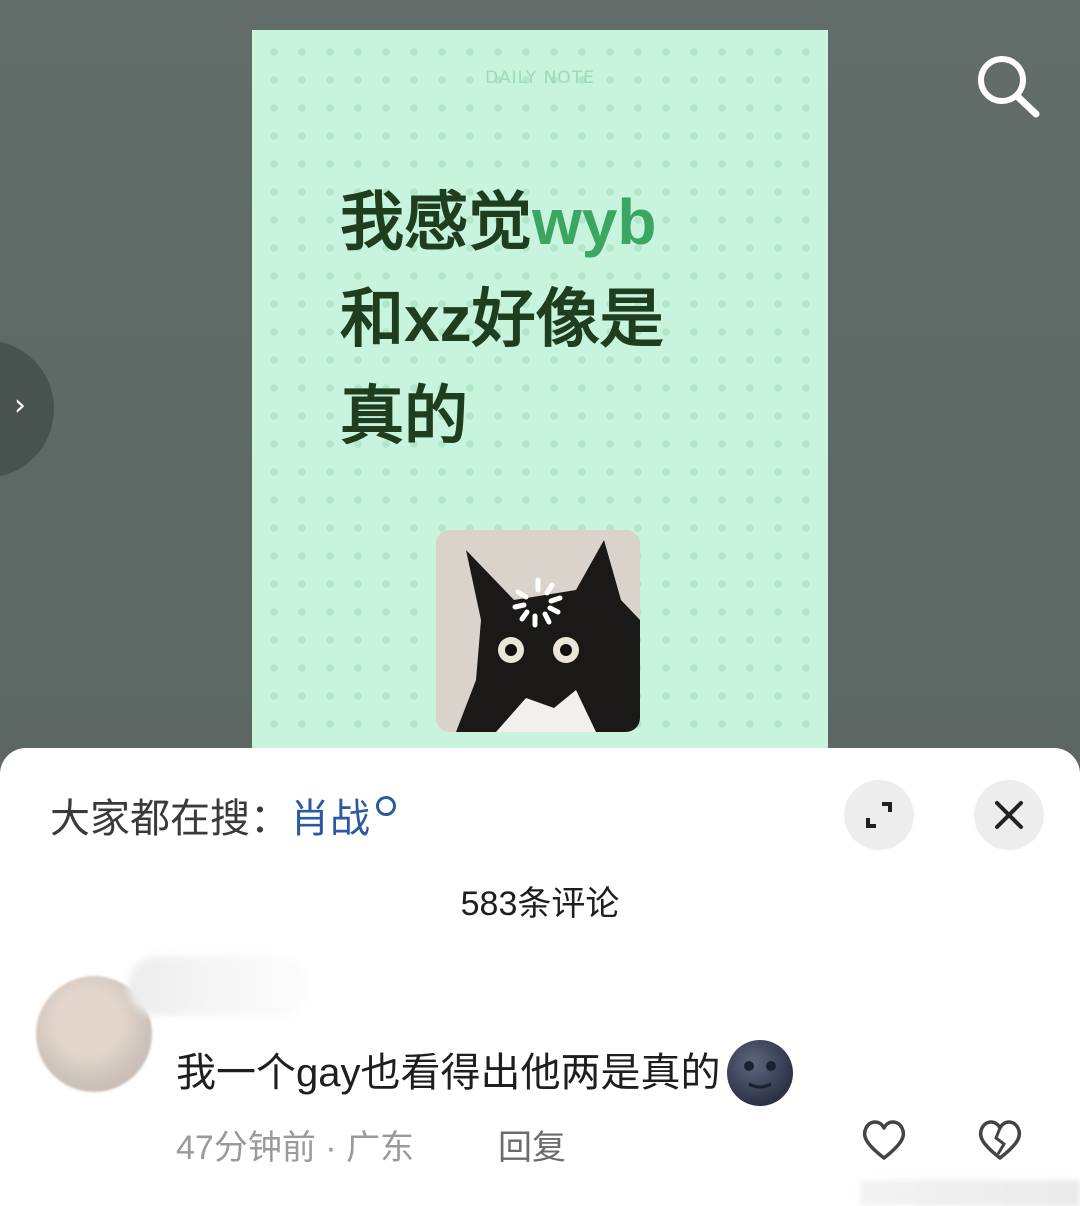  I want to click on cat-meme-image, so click(538, 631).